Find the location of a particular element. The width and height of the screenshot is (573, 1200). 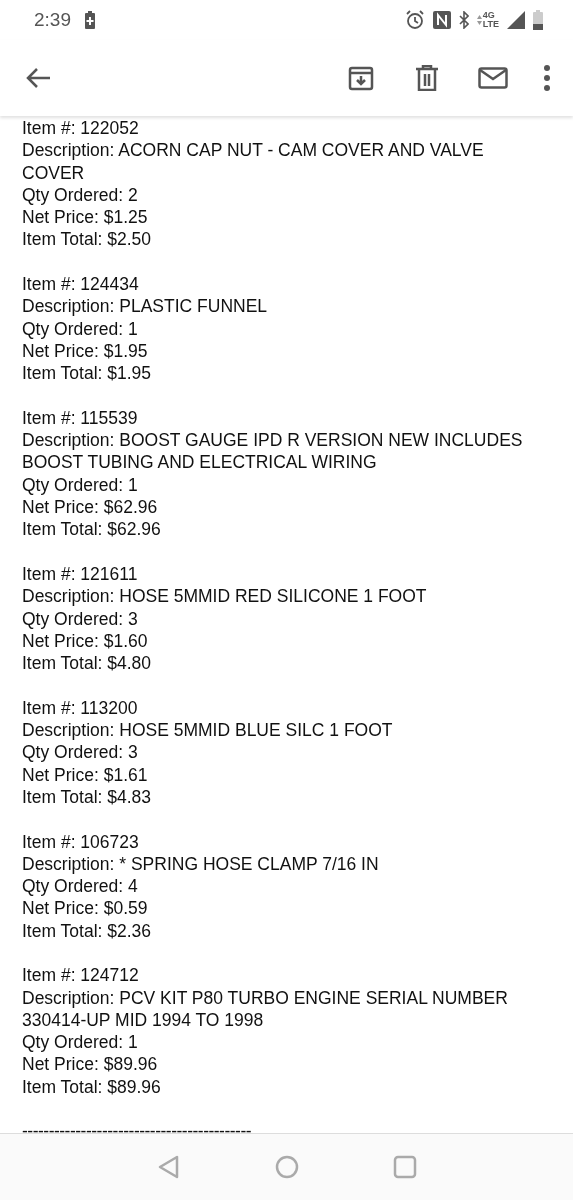

description-text: Description: HOSE 5MMID RED SILICONE 1 FOOT is located at coordinates (225, 596).